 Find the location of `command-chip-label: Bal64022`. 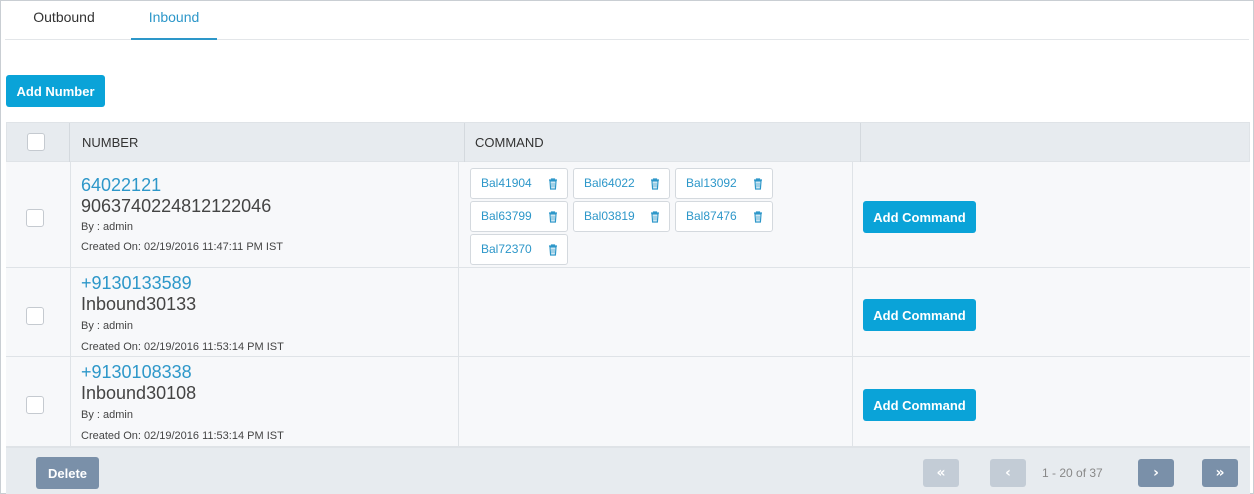

command-chip-label: Bal64022 is located at coordinates (609, 183).